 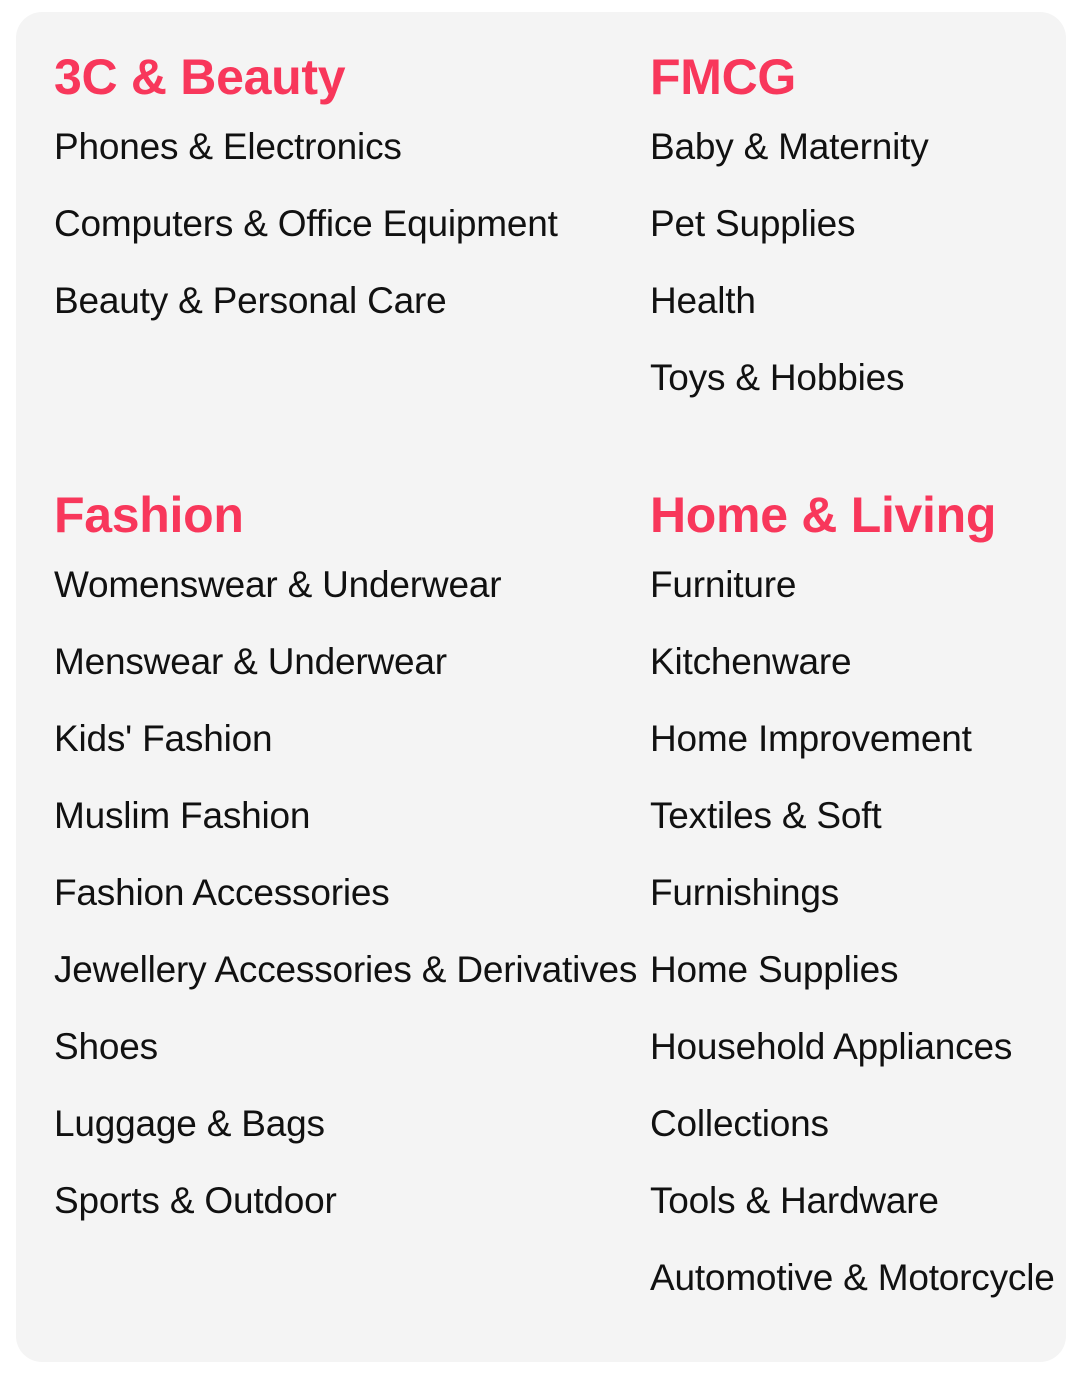 What do you see at coordinates (858, 1066) in the screenshot?
I see `category-item: Household Appliances` at bounding box center [858, 1066].